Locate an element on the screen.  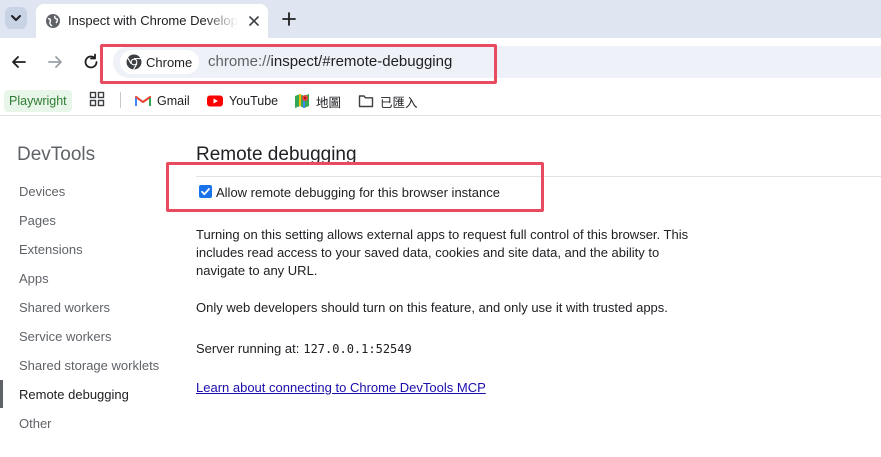
site-info-chip: Chrome is located at coordinates (159, 62).